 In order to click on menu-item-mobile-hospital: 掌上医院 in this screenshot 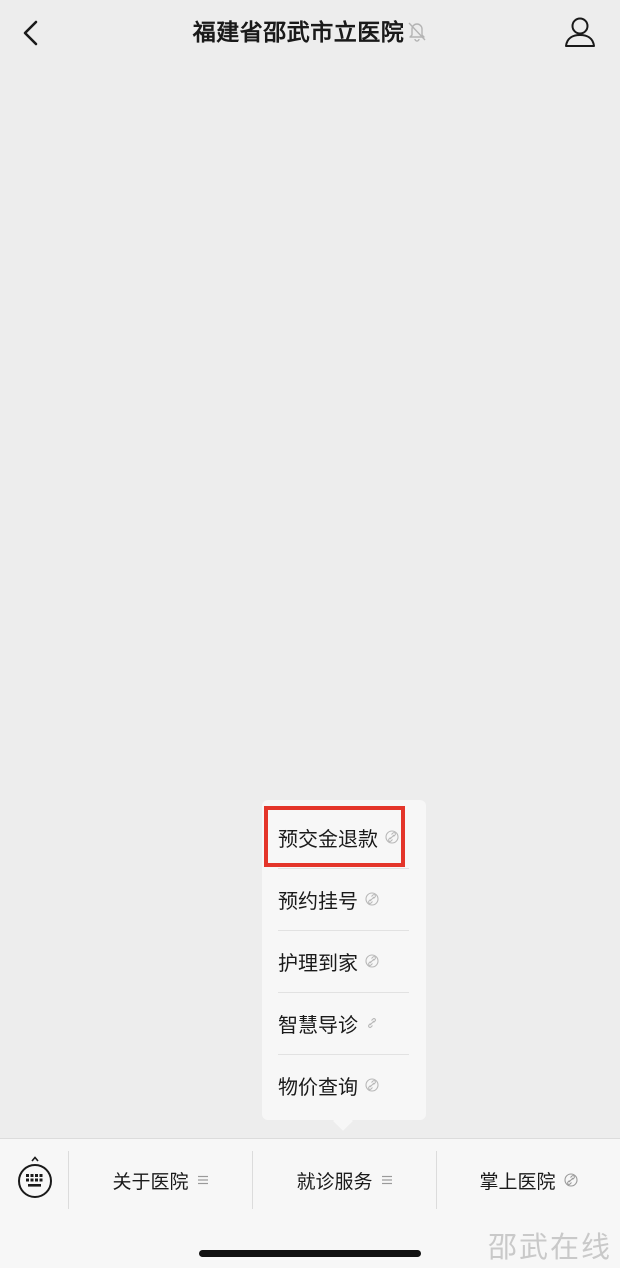, I will do `click(528, 1180)`.